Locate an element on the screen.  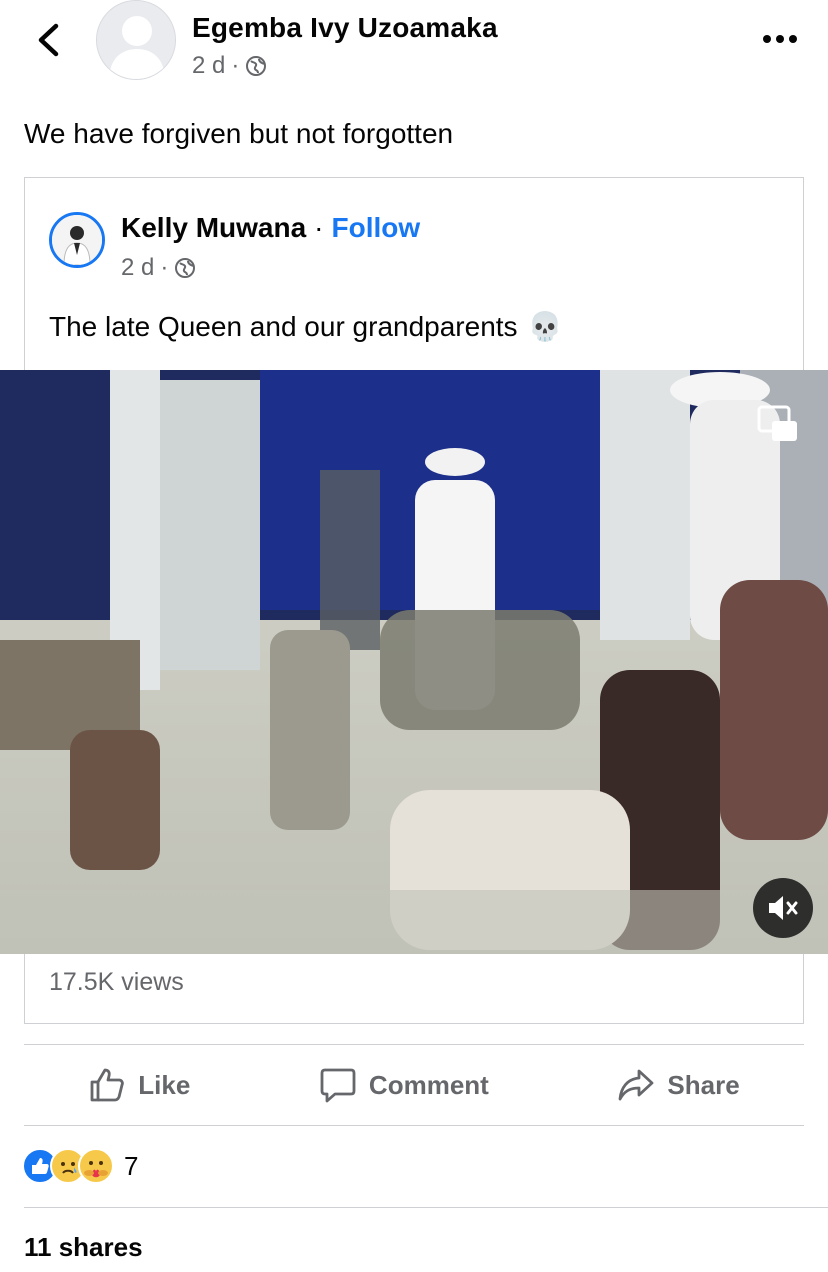
share-label: Share is located at coordinates (703, 1084).